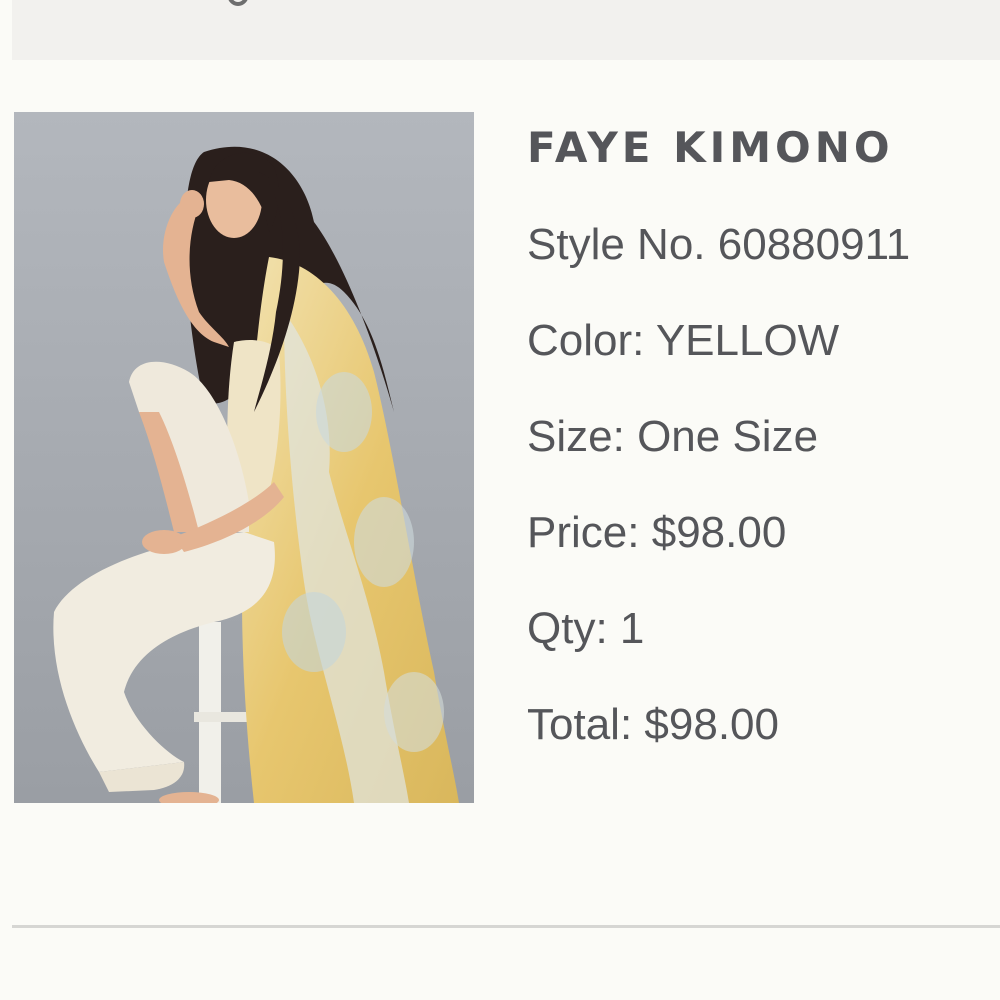 This screenshot has width=1000, height=1000. What do you see at coordinates (586, 340) in the screenshot?
I see `color-label: Color:` at bounding box center [586, 340].